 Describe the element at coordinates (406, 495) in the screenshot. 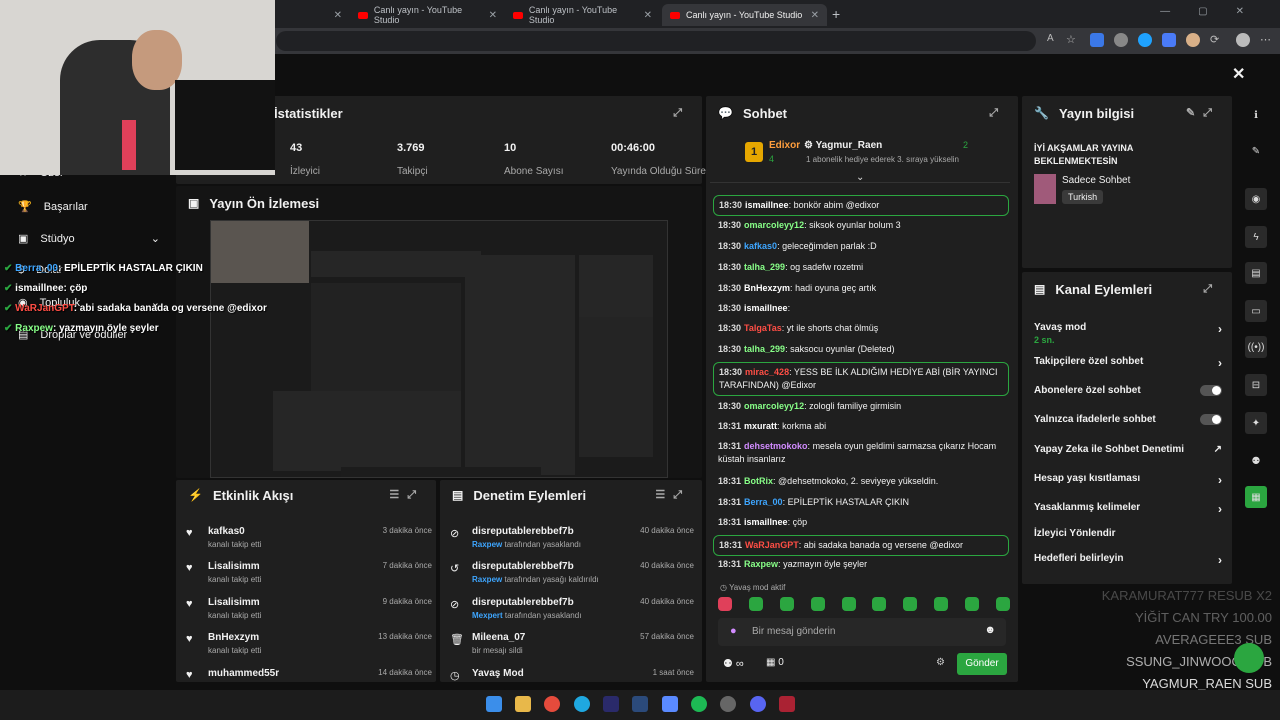

I see `filter-expand-icons: ☰⤢` at that location.